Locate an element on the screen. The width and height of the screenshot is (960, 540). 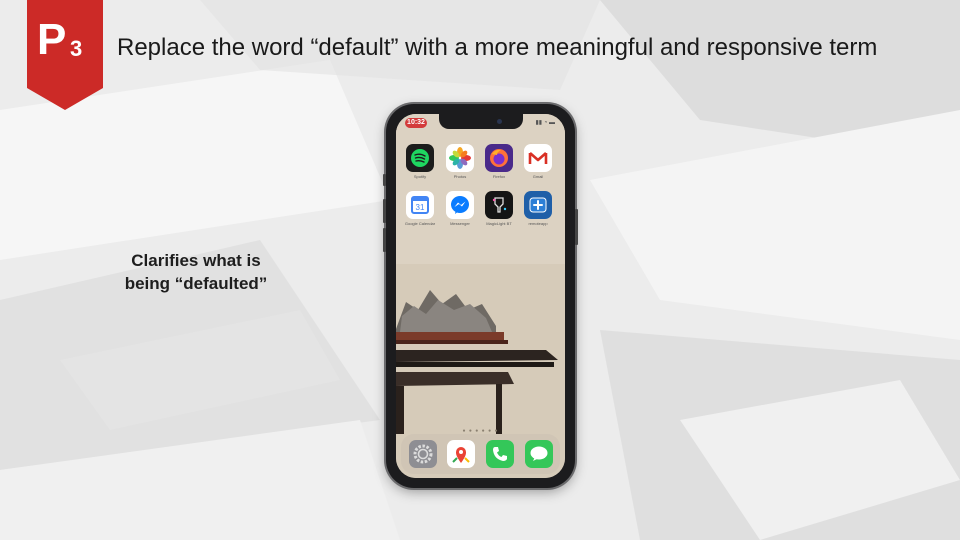
spotify-icon is located at coordinates (420, 158).